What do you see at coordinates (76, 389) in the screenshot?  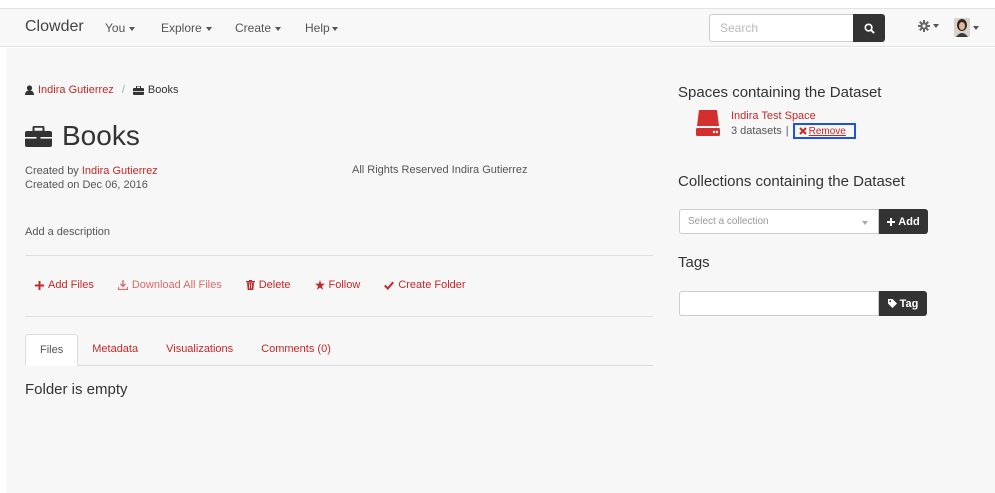 I see `empty-folder-message: Folder is empty` at bounding box center [76, 389].